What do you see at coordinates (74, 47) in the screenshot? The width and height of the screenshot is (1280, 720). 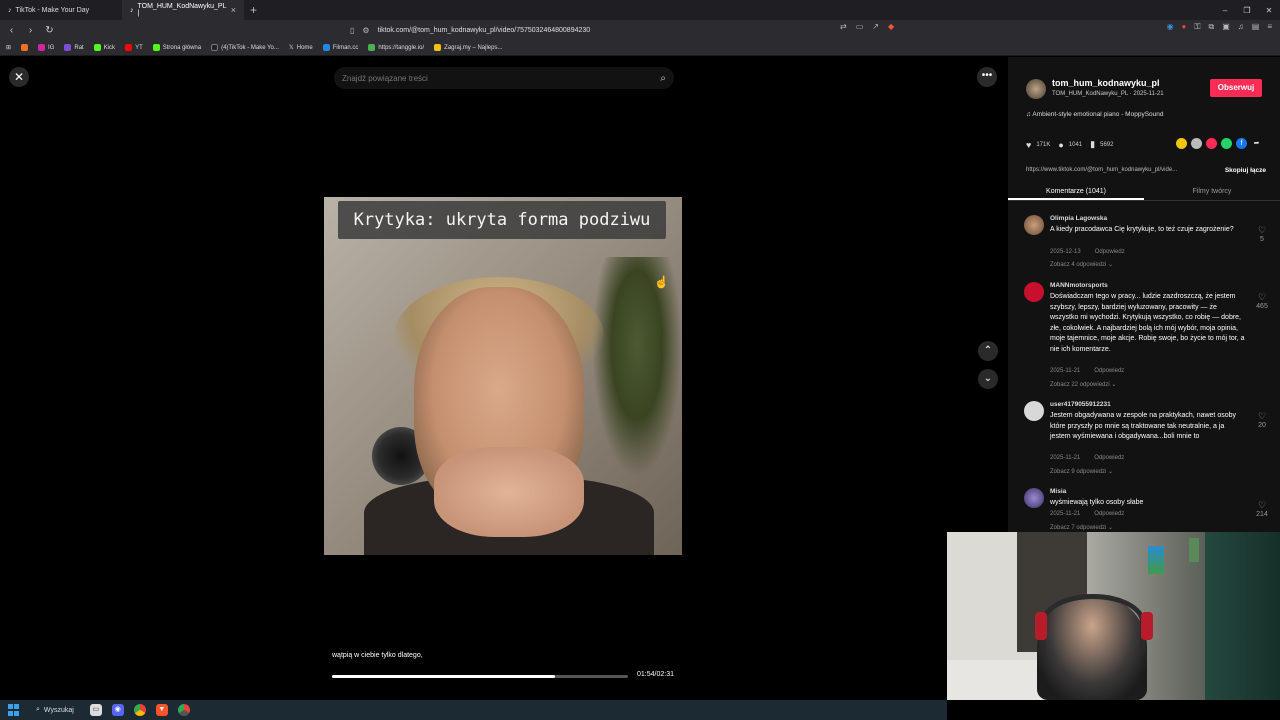 I see `bookmark-rat: Rat` at bounding box center [74, 47].